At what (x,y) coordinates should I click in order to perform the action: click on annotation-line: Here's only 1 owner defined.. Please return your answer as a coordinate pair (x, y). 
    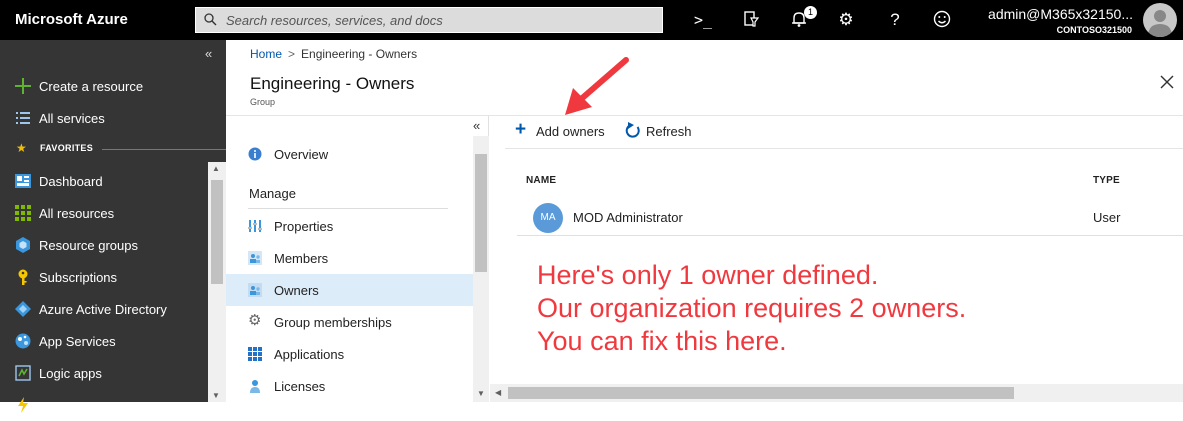
    Looking at the image, I should click on (708, 275).